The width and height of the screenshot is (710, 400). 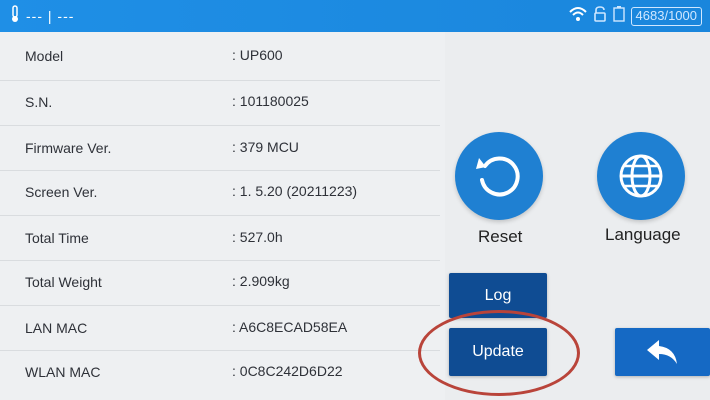 I want to click on wifi-icon, so click(x=577, y=16).